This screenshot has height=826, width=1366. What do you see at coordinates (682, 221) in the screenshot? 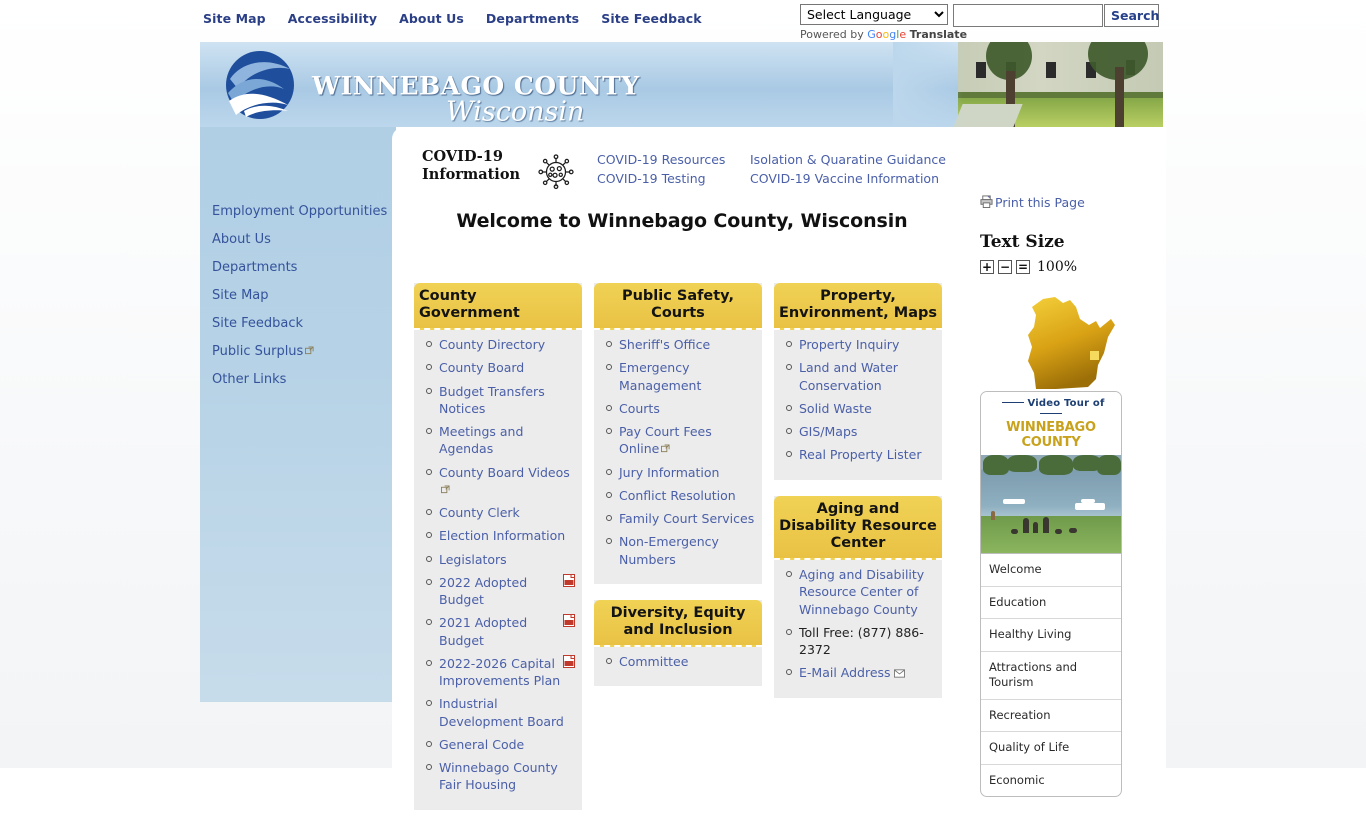
I see `page-title: Welcome to Winnebago County, Wisconsin` at bounding box center [682, 221].